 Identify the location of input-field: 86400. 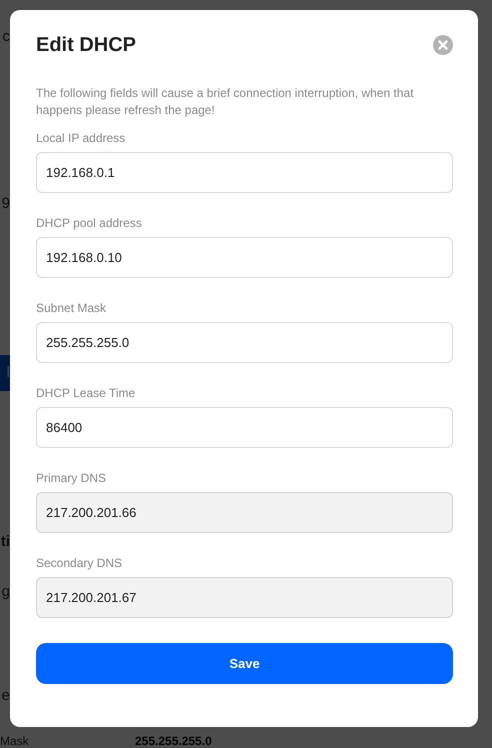
(244, 427).